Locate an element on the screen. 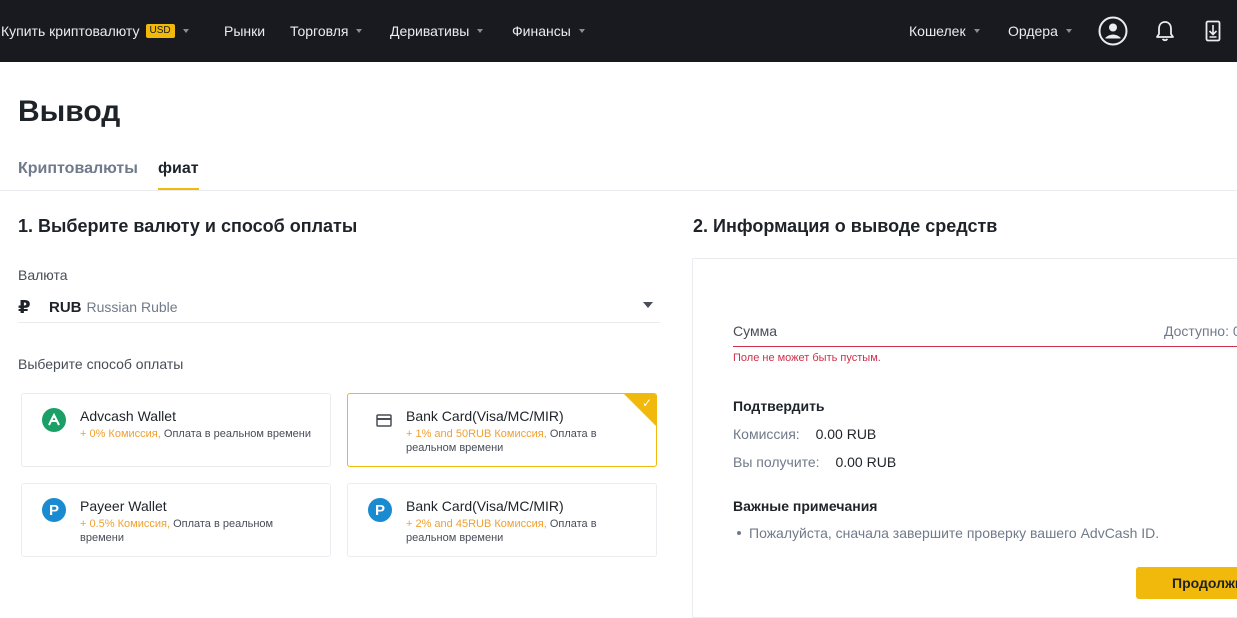  ruble-icon: ₽ is located at coordinates (24, 306).